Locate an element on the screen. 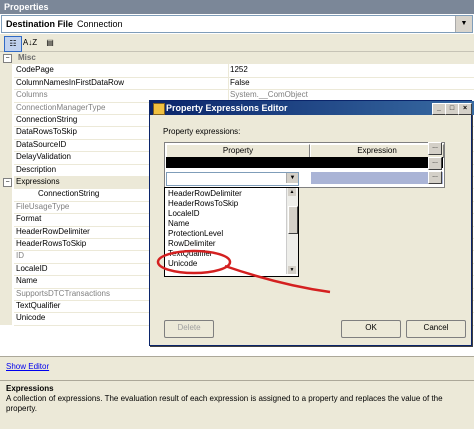 This screenshot has width=474, height=429. maximize-icon: □ is located at coordinates (452, 109).